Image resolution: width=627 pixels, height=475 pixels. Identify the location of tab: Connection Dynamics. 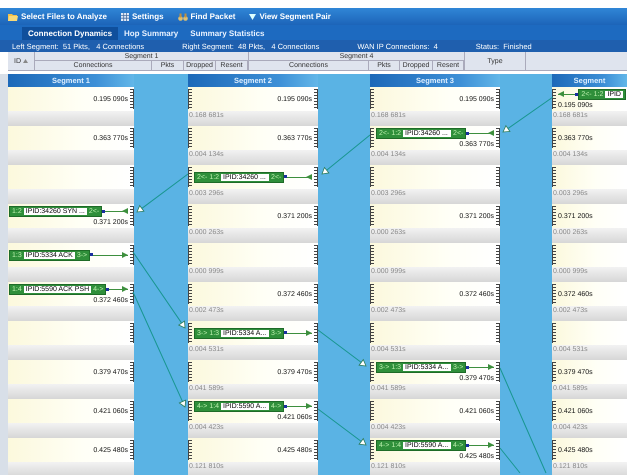
(70, 33).